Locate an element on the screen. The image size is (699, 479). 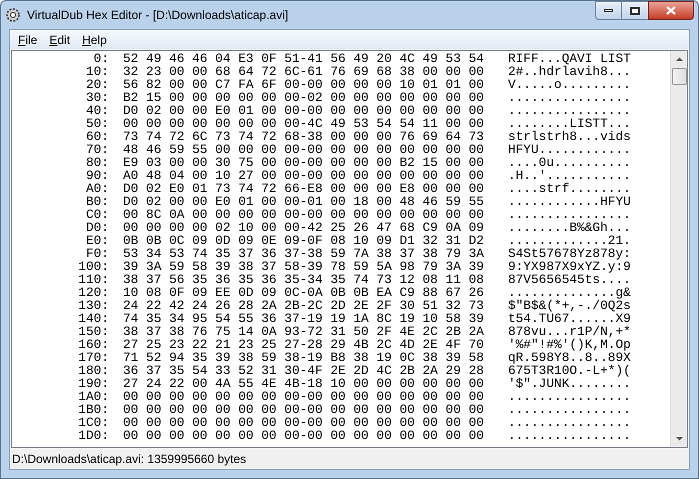
ascii-text: ..............g& is located at coordinates (569, 292).